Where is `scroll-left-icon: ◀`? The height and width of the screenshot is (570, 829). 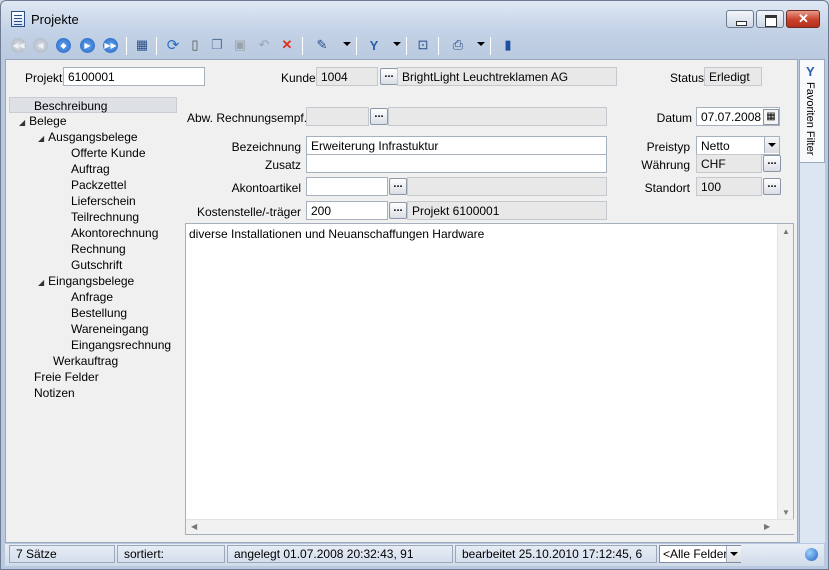 scroll-left-icon: ◀ is located at coordinates (194, 526).